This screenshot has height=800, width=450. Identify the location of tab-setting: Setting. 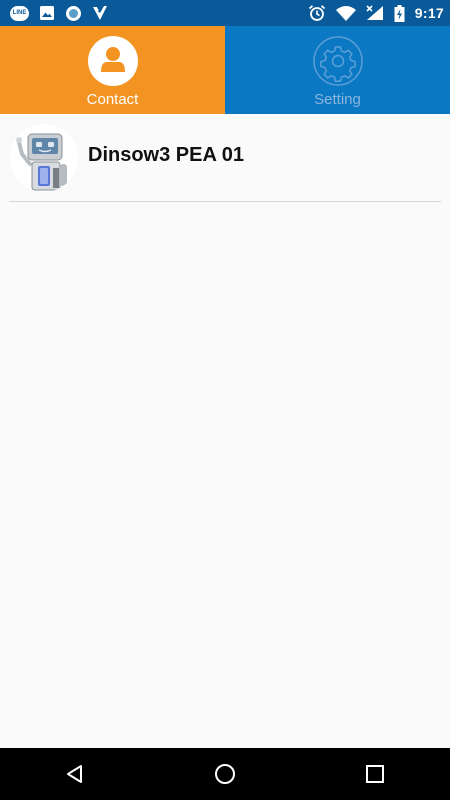
(337, 70).